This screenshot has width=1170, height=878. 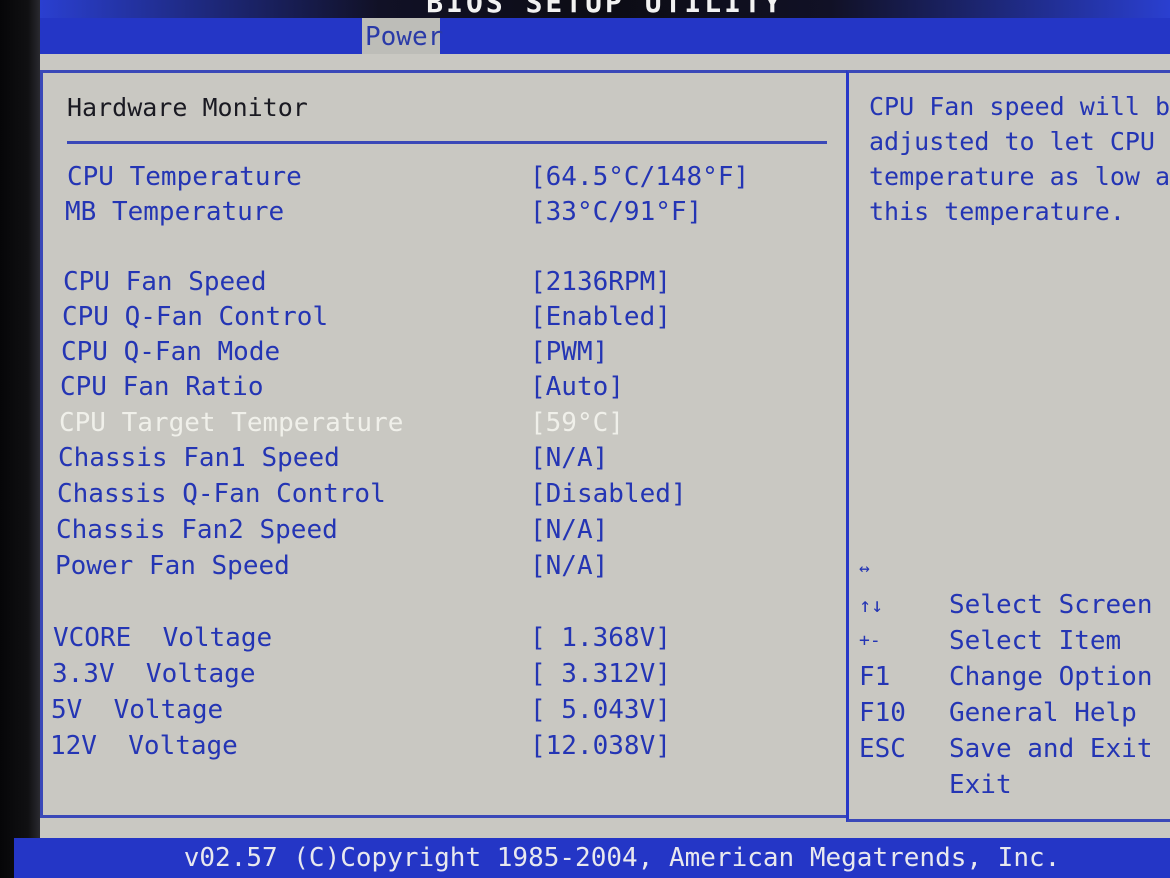 I want to click on key-description: Exit, so click(x=980, y=785).